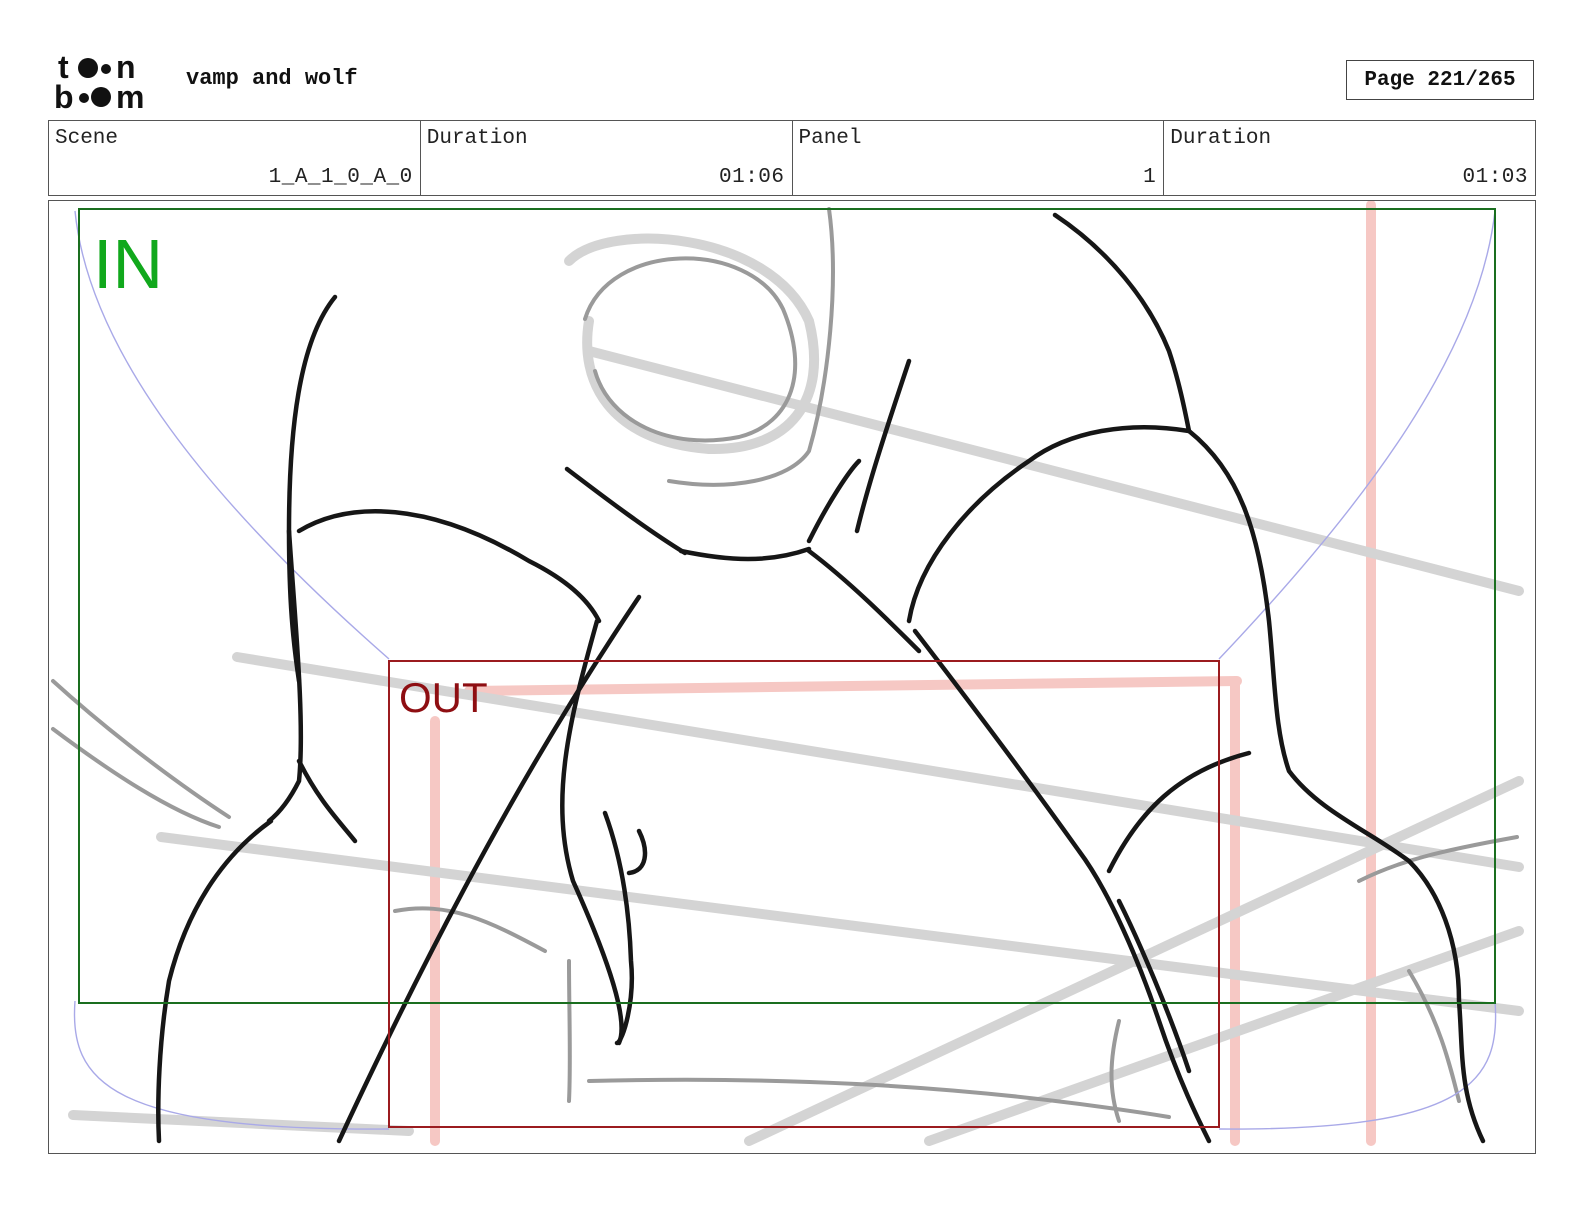 The height and width of the screenshot is (1224, 1584). I want to click on scene-duration-cell: Duration 01:06, so click(607, 158).